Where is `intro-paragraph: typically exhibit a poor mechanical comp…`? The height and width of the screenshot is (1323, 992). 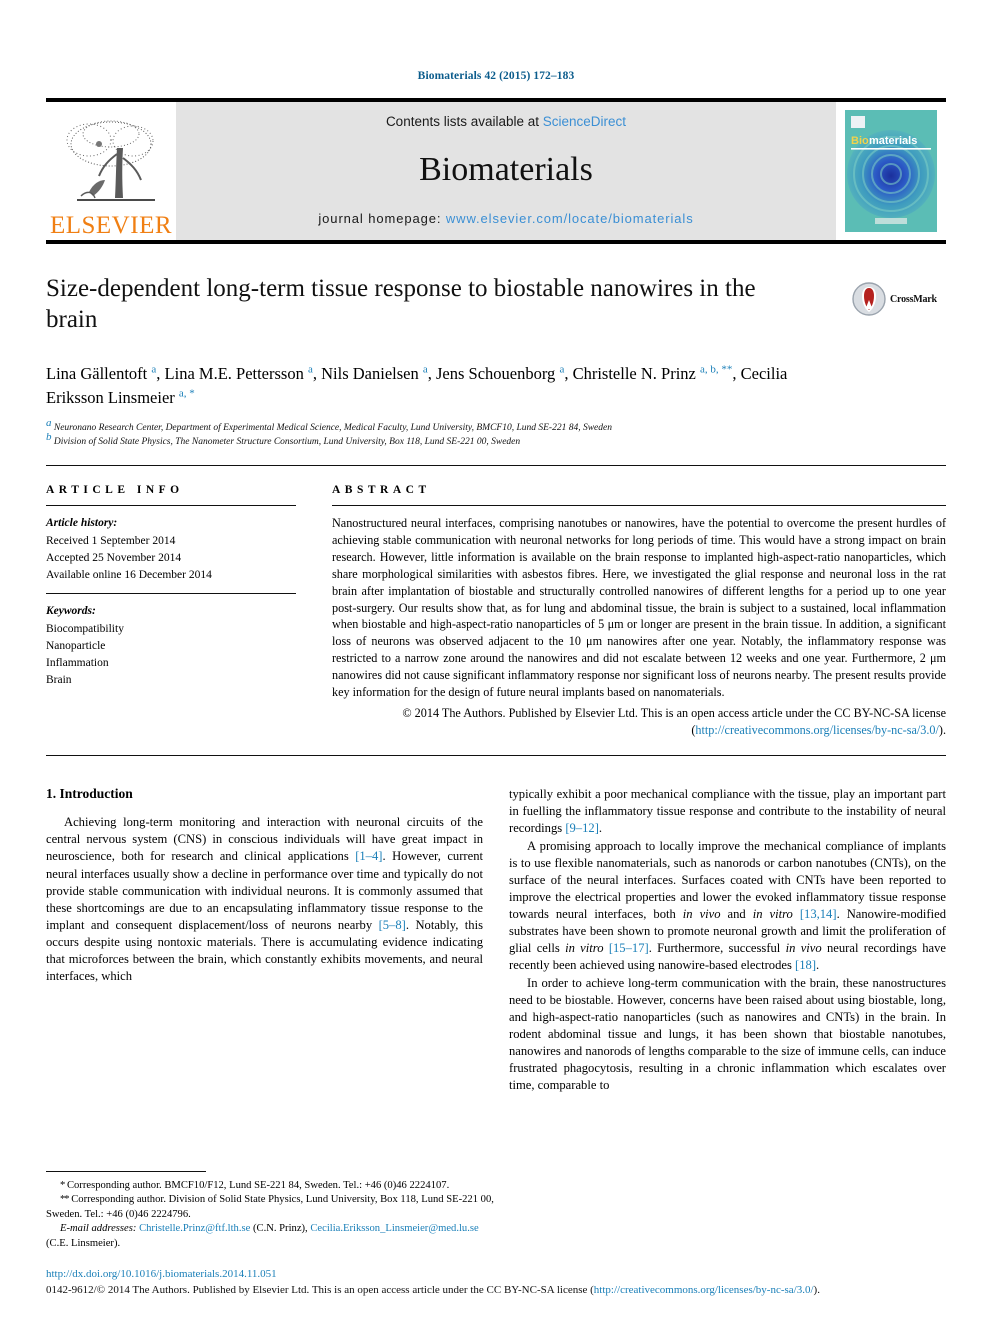
intro-paragraph: typically exhibit a poor mechanical comp… is located at coordinates (727, 811).